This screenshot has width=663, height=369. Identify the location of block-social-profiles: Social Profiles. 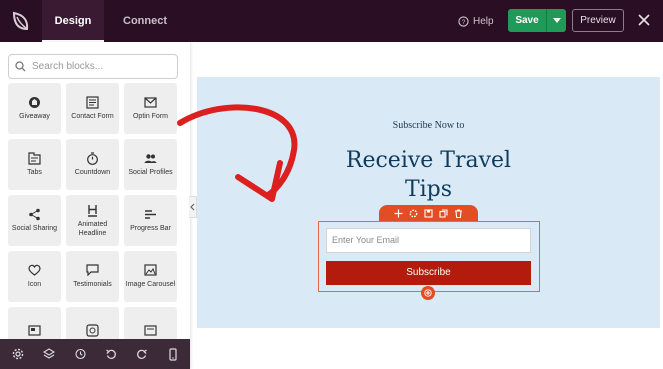
(150, 164).